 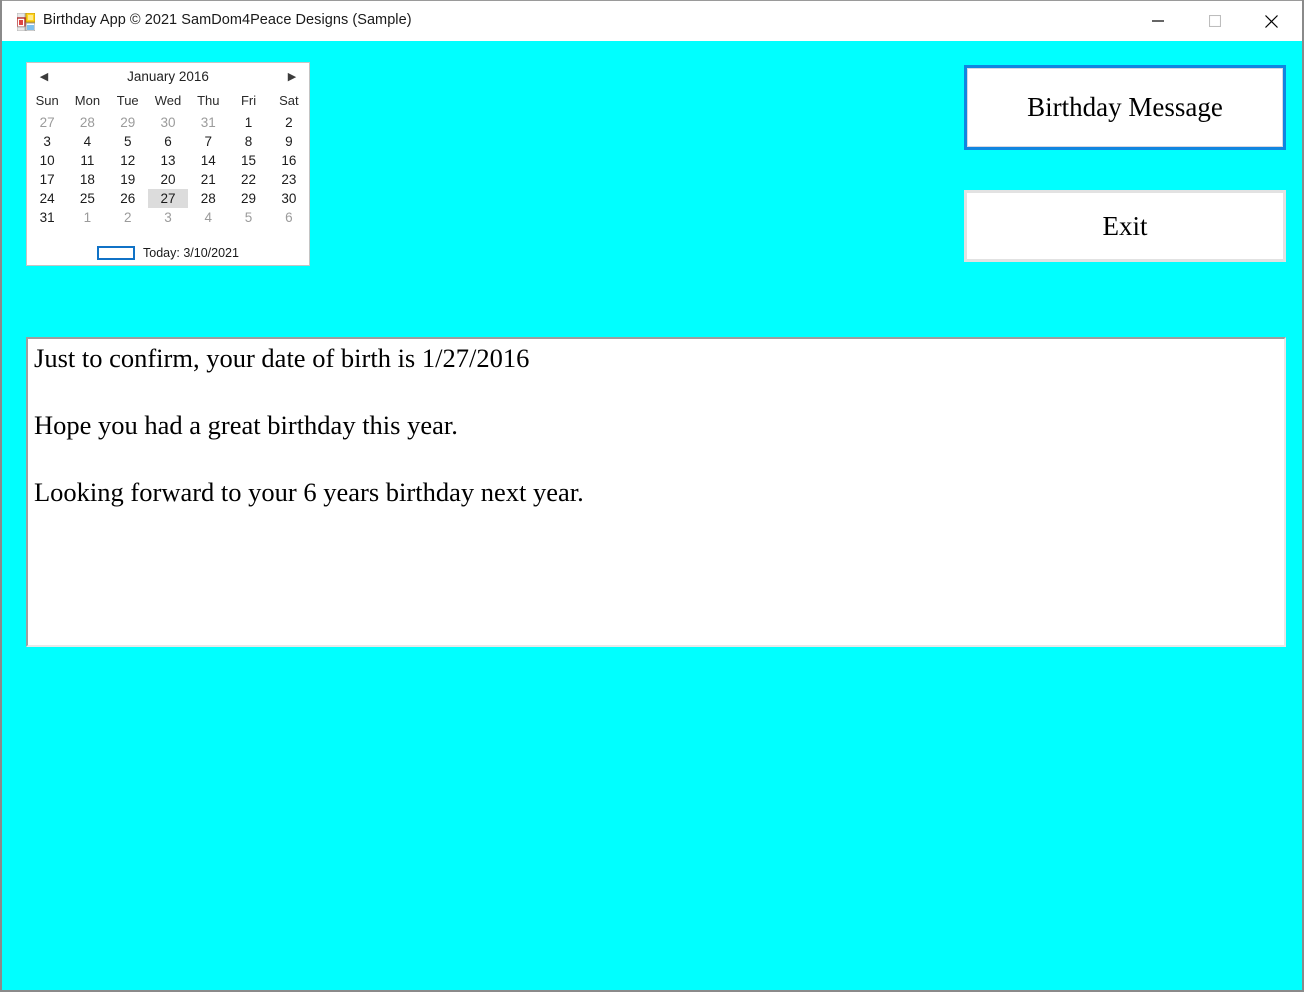 I want to click on calendar-week-row: 10 11 12 13 14 15 16, so click(x=168, y=160).